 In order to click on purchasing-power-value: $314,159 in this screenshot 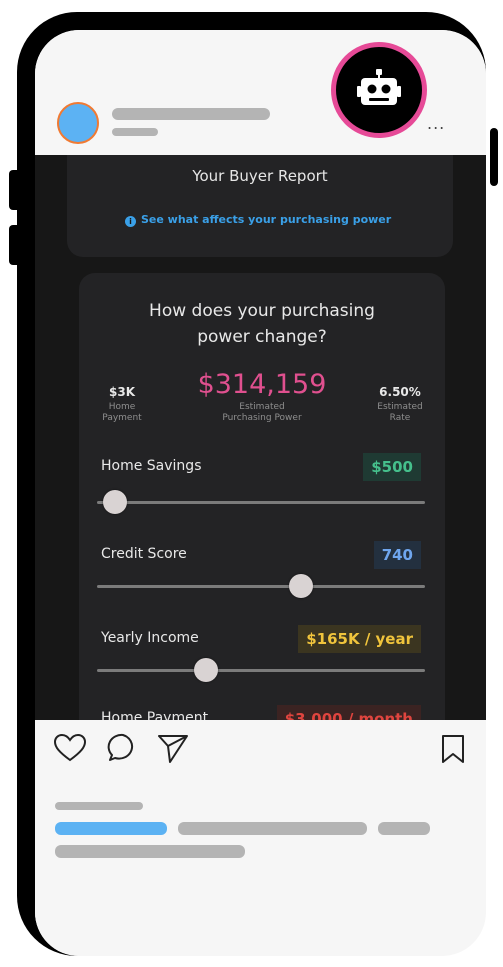, I will do `click(262, 384)`.